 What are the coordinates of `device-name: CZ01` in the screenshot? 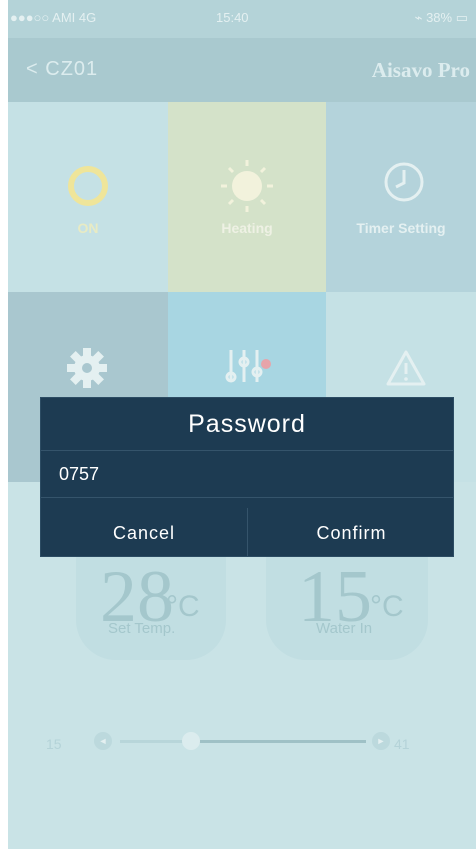 It's located at (72, 69).